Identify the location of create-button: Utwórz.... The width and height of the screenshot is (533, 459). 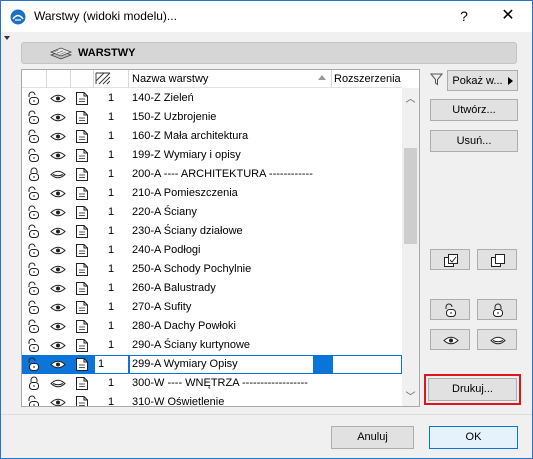
(474, 110).